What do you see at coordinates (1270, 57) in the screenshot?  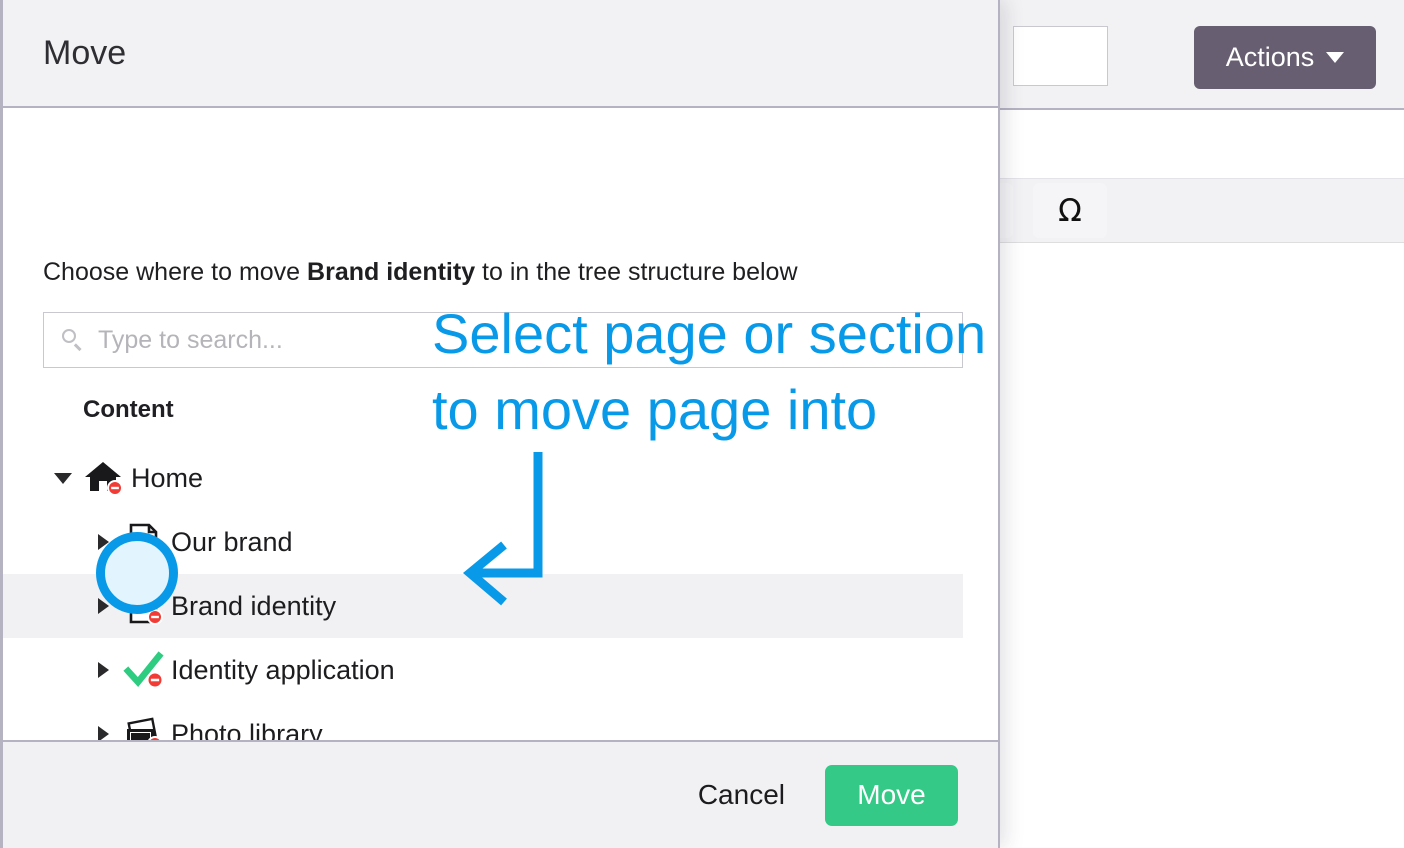 I see `actions-button-label: Actions` at bounding box center [1270, 57].